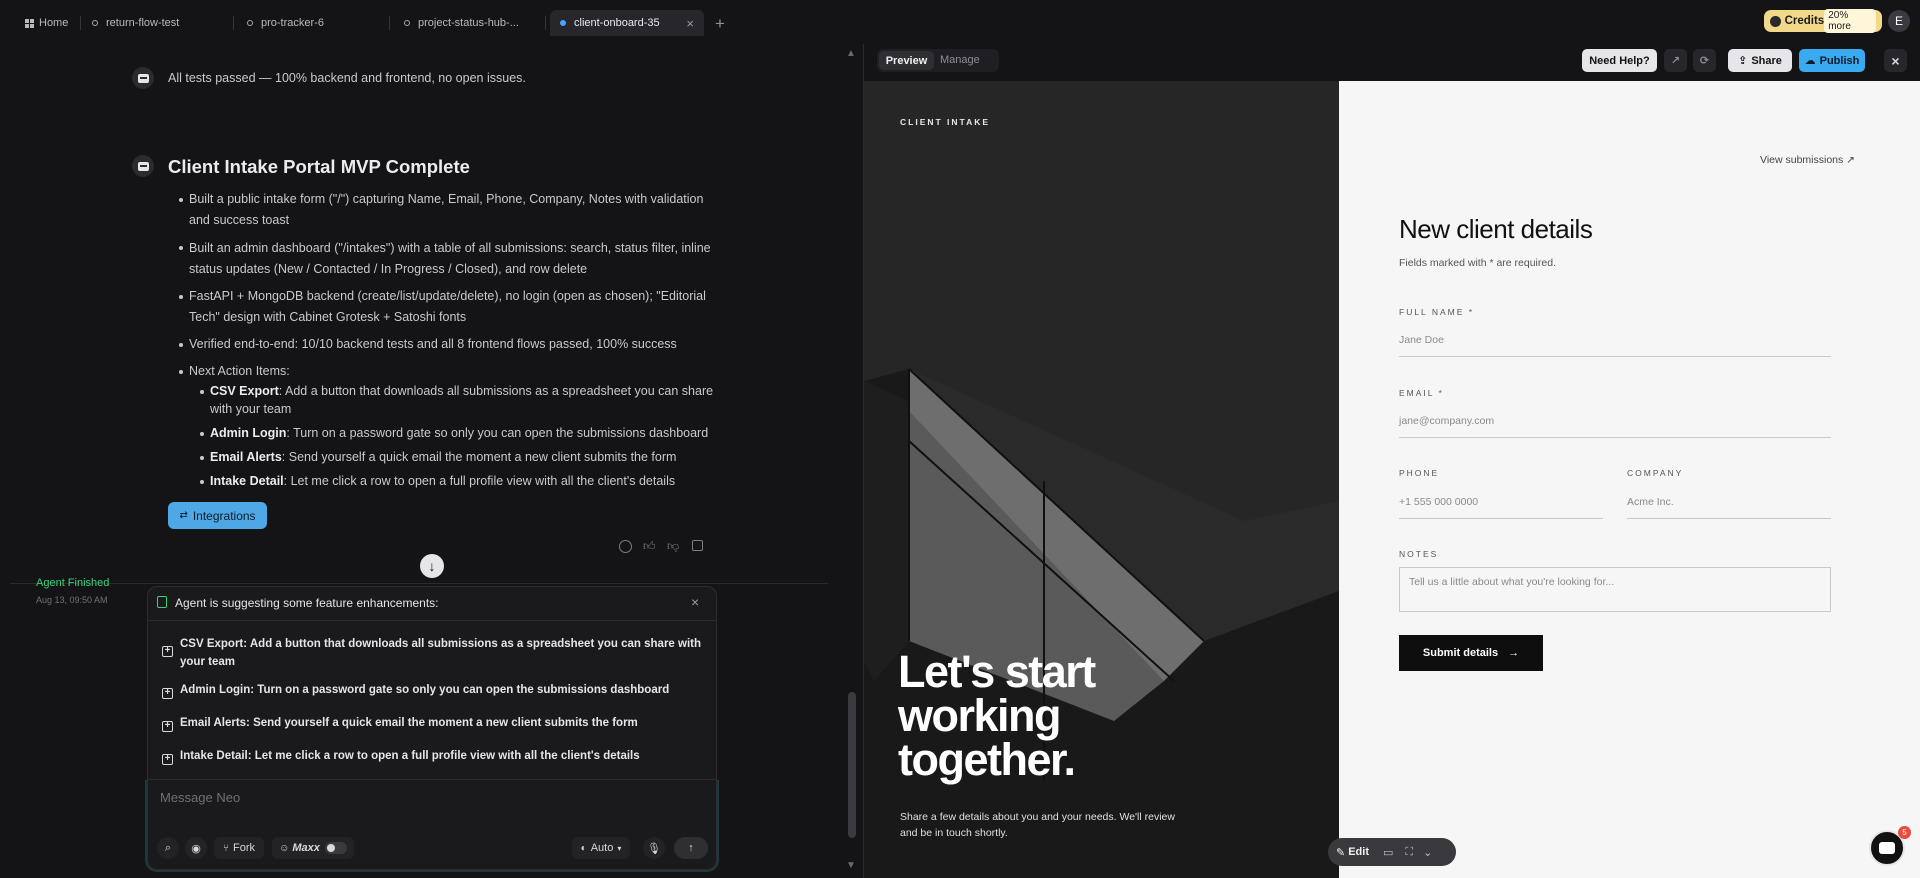 This screenshot has height=878, width=1920. Describe the element at coordinates (691, 848) in the screenshot. I see `send-button: ↑` at that location.